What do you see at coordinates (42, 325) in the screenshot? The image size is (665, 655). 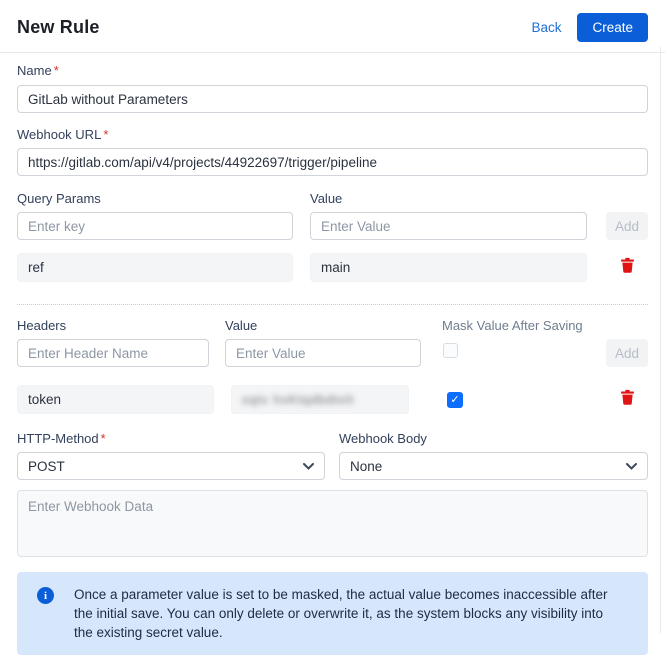 I see `headers-label: Headers` at bounding box center [42, 325].